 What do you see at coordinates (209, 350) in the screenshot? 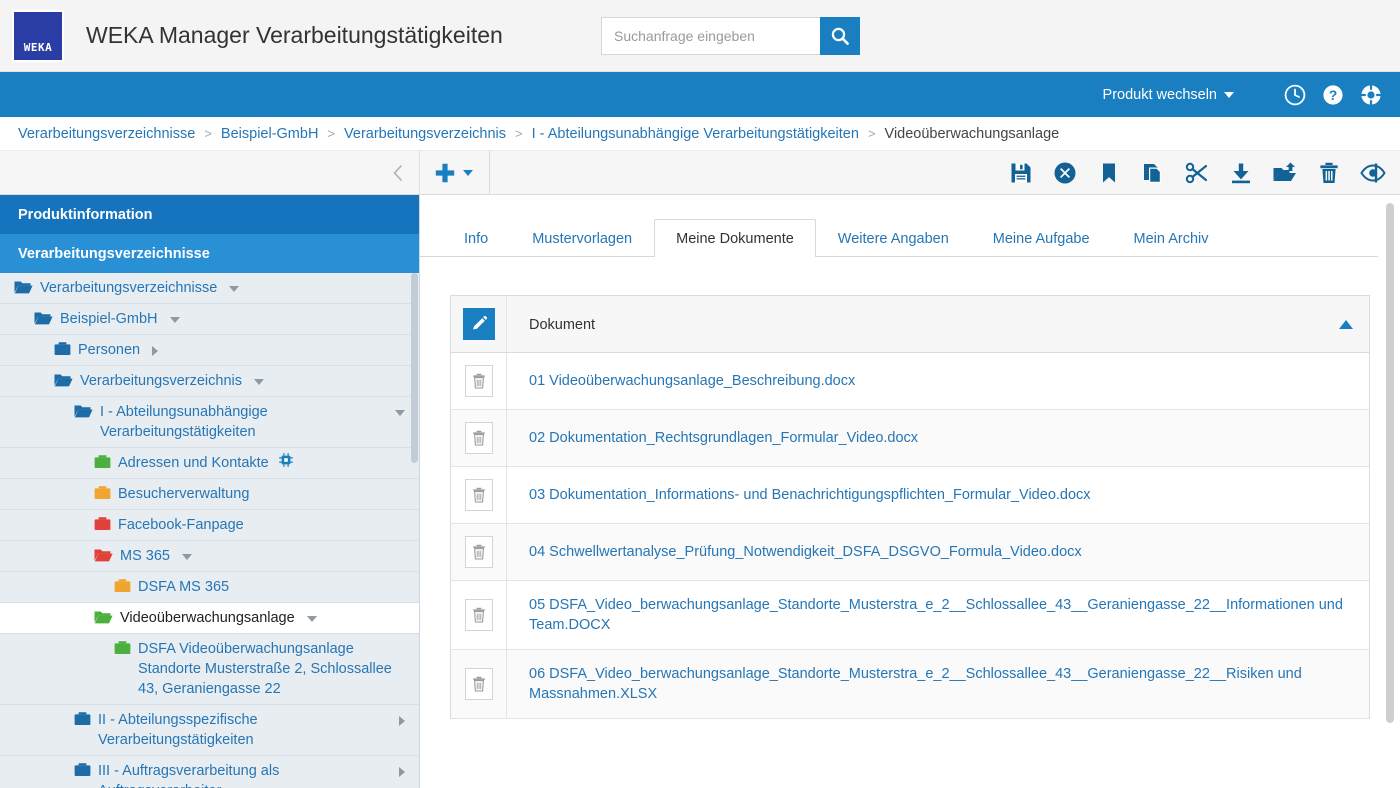
I see `sidebar-item-2: Personen` at bounding box center [209, 350].